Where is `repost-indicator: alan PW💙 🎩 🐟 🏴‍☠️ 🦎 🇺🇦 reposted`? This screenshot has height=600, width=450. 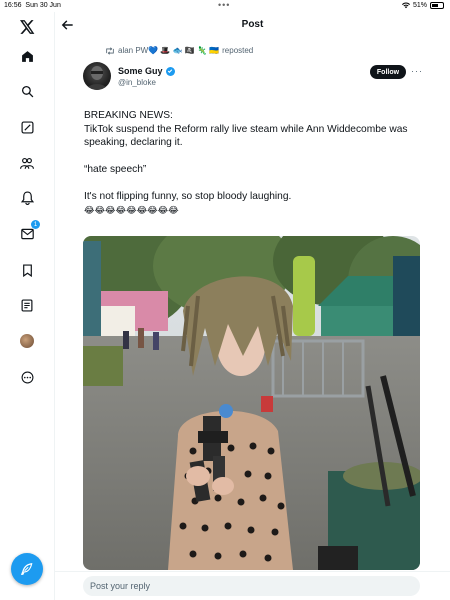 repost-indicator: alan PW💙 🎩 🐟 🏴‍☠️ 🦎 🇺🇦 reposted is located at coordinates (179, 50).